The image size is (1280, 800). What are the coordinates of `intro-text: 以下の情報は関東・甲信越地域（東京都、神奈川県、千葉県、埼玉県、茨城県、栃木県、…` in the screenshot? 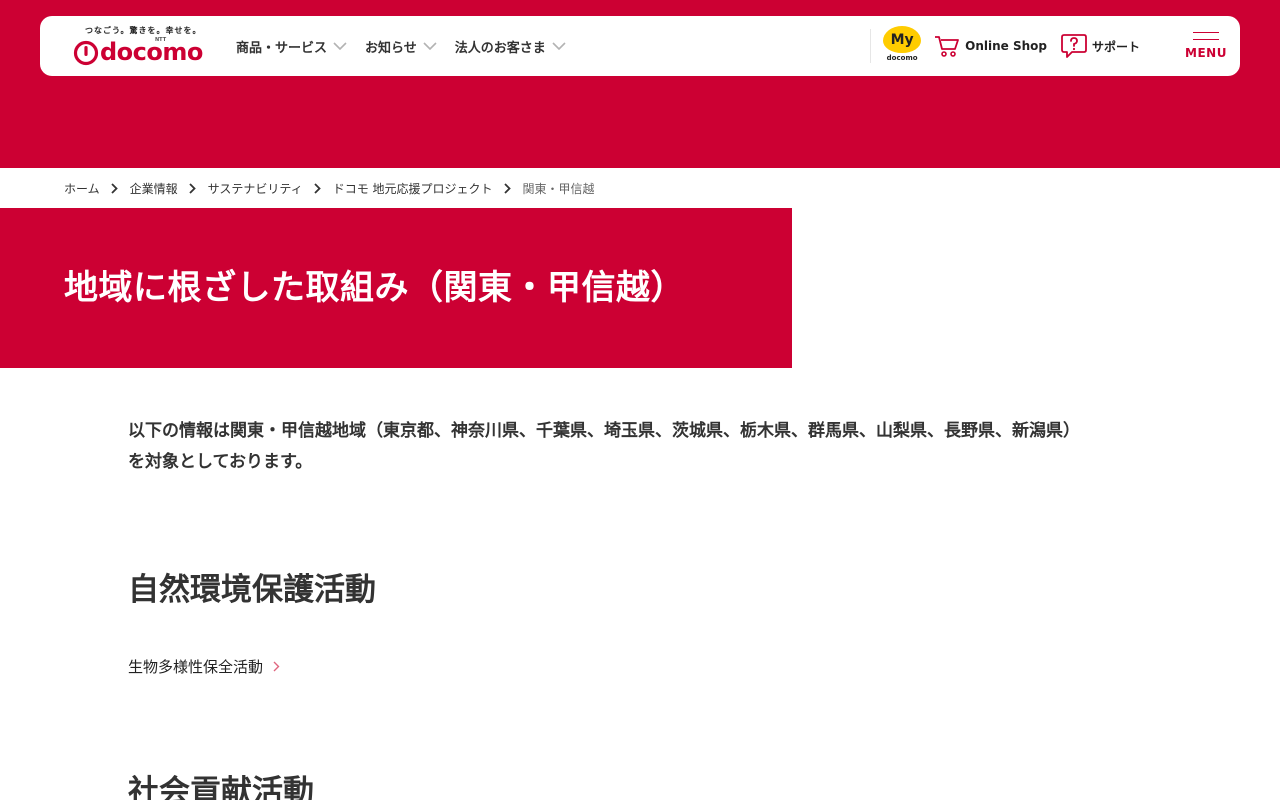 It's located at (640, 447).